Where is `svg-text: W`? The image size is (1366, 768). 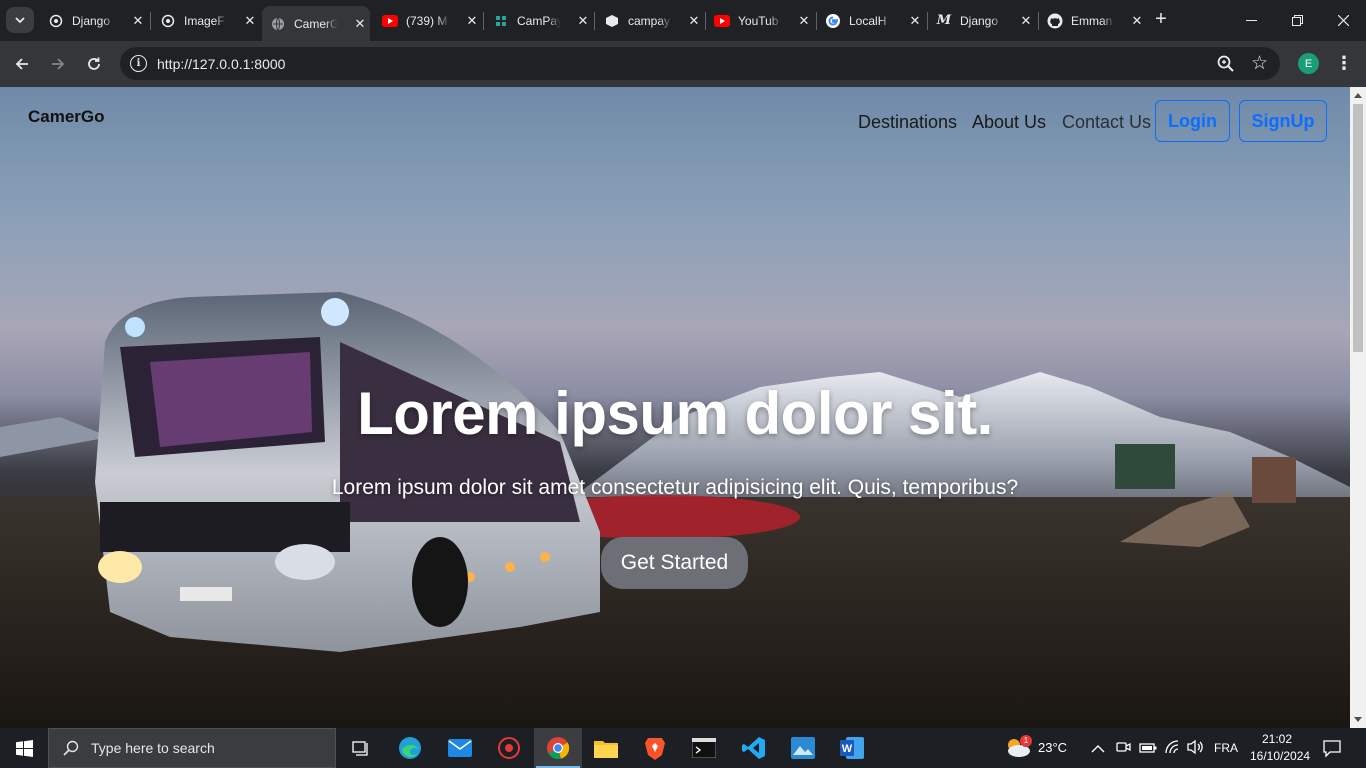
svg-text: W is located at coordinates (847, 749).